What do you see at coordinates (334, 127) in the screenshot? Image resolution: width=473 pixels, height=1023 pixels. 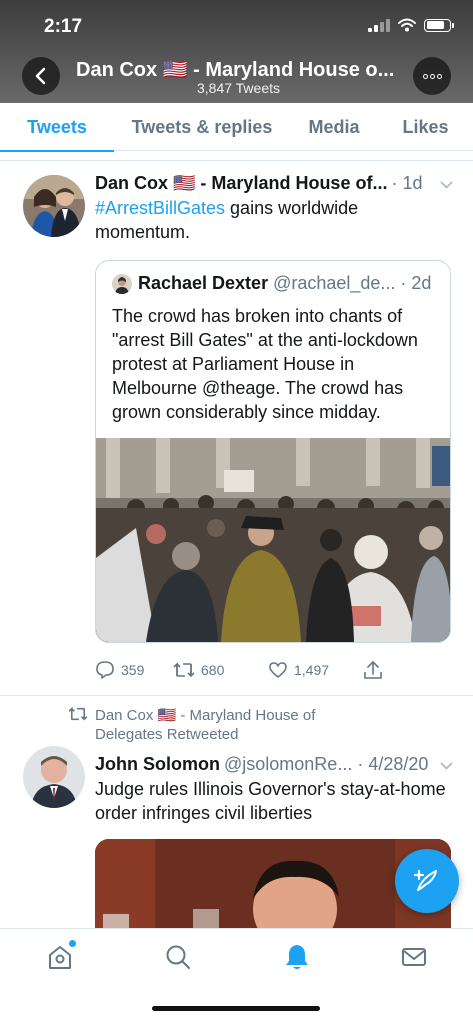 I see `tab-media: Media` at bounding box center [334, 127].